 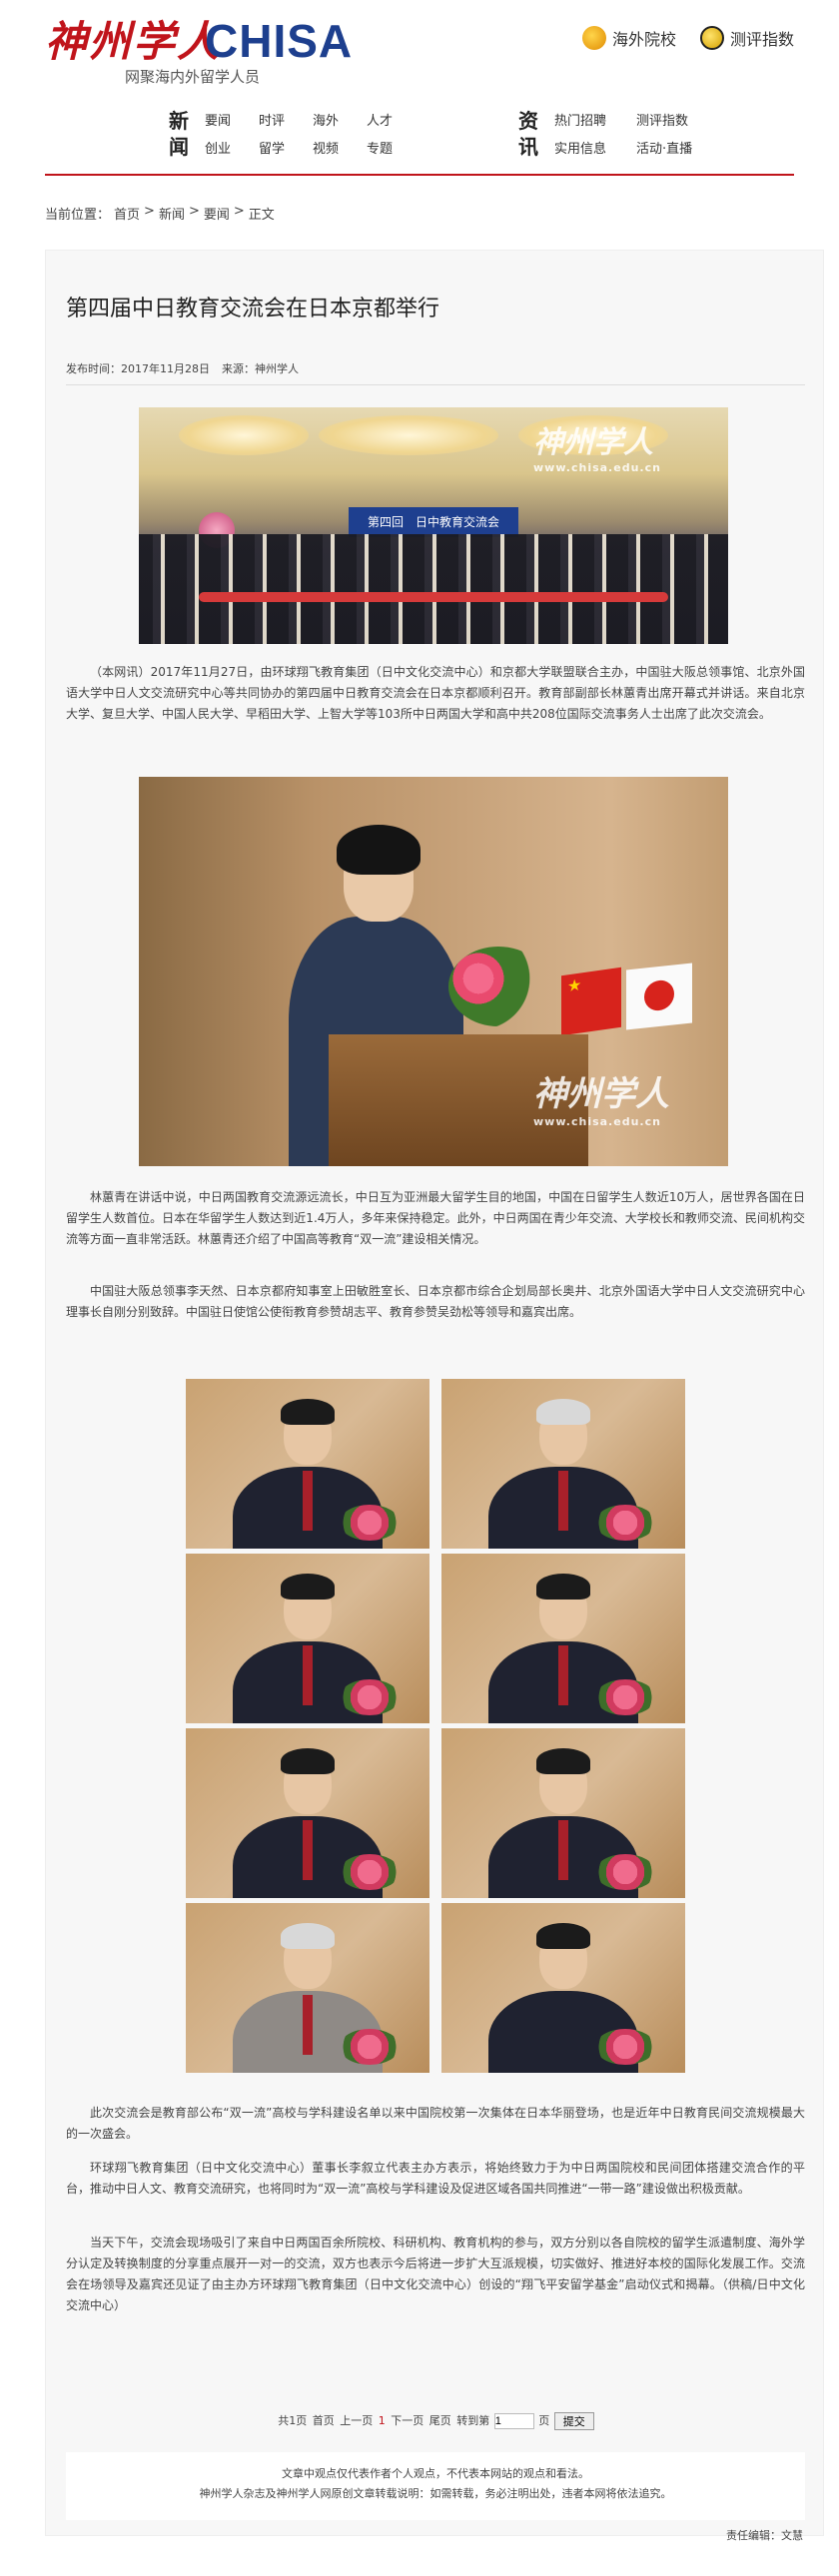 What do you see at coordinates (440, 2420) in the screenshot?
I see `last-page-link: 尾页` at bounding box center [440, 2420].